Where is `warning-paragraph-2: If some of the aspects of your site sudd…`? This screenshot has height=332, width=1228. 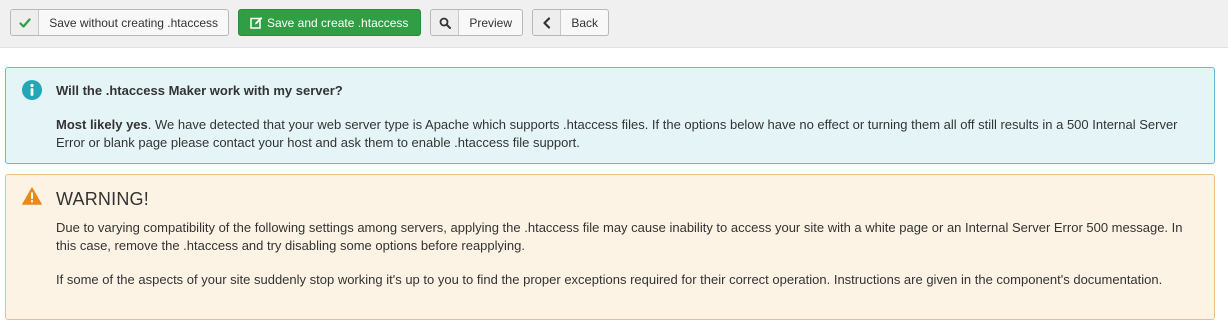
warning-paragraph-2: If some of the aspects of your site sudd… is located at coordinates (609, 279).